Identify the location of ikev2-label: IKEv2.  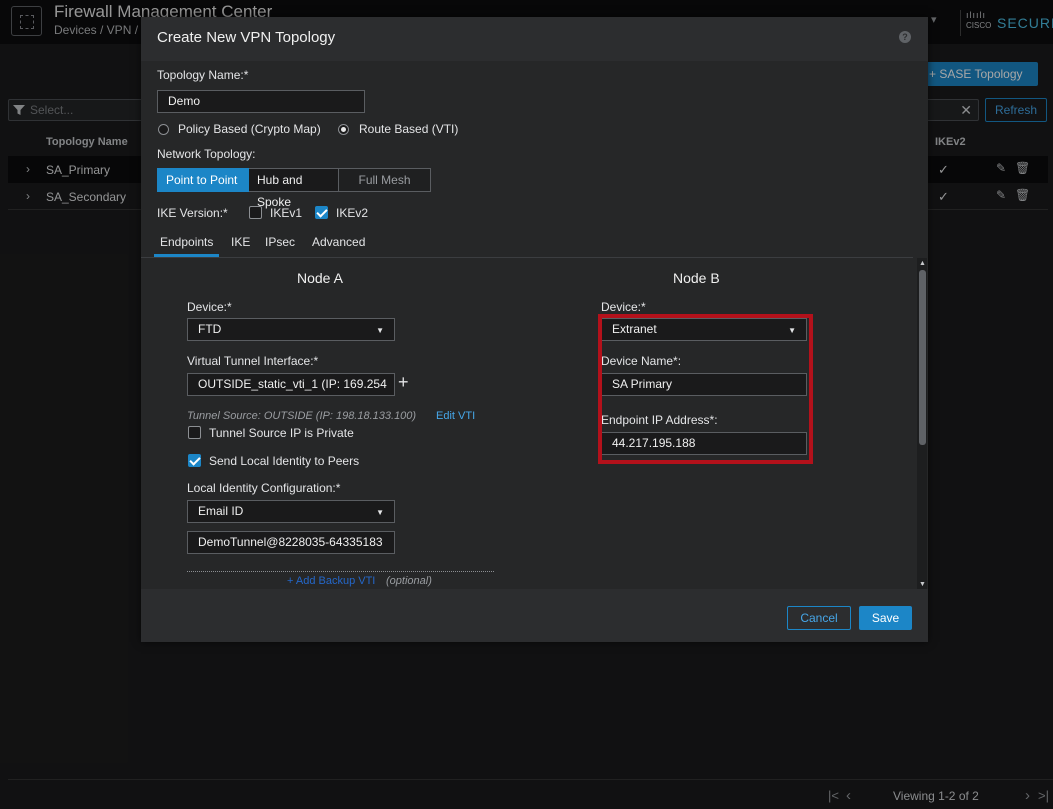
(352, 213).